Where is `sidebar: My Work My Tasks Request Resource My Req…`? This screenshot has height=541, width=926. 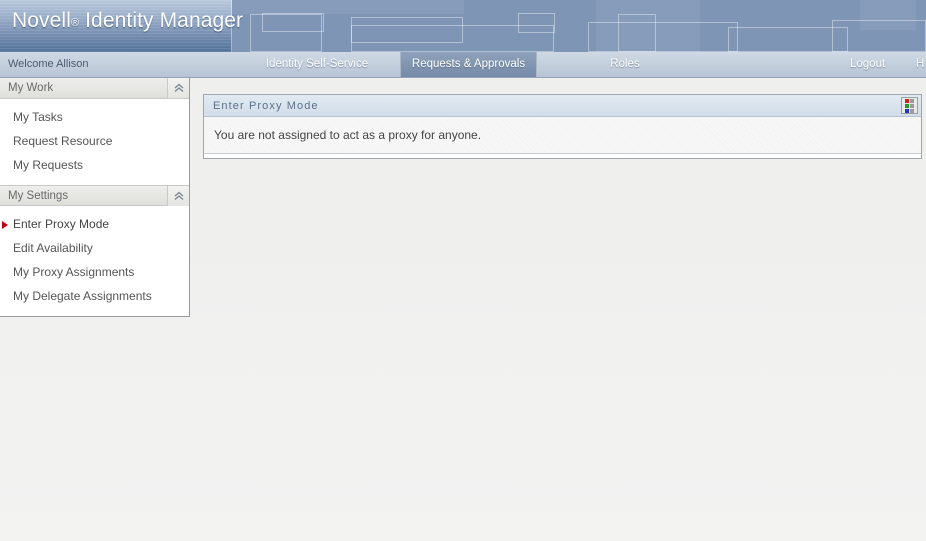
sidebar: My Work My Tasks Request Resource My Req… is located at coordinates (95, 197).